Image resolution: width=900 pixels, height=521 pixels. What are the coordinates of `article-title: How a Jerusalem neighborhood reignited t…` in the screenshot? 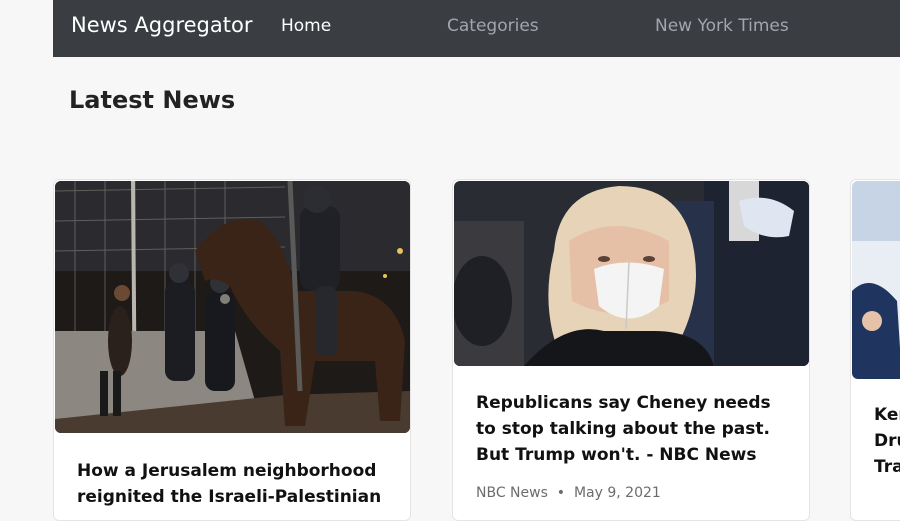 It's located at (234, 484).